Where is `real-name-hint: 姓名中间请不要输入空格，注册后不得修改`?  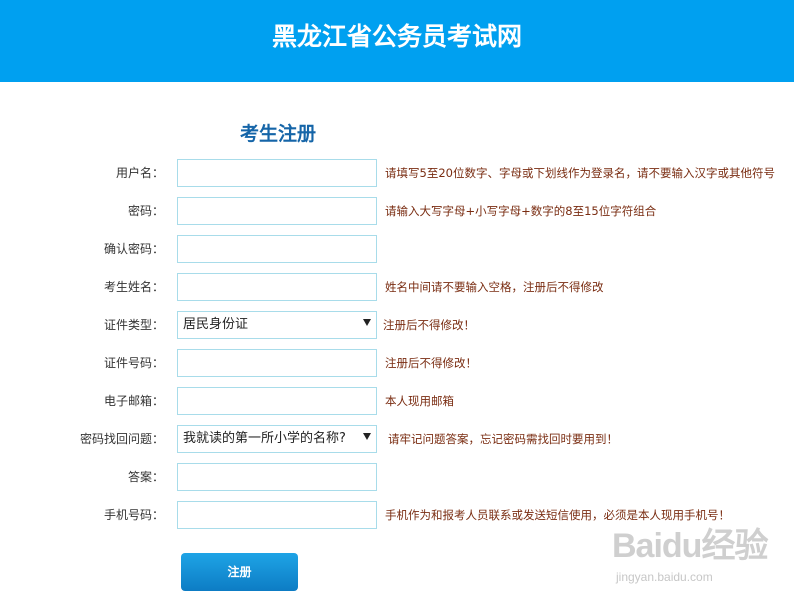 real-name-hint: 姓名中间请不要输入空格，注册后不得修改 is located at coordinates (494, 287).